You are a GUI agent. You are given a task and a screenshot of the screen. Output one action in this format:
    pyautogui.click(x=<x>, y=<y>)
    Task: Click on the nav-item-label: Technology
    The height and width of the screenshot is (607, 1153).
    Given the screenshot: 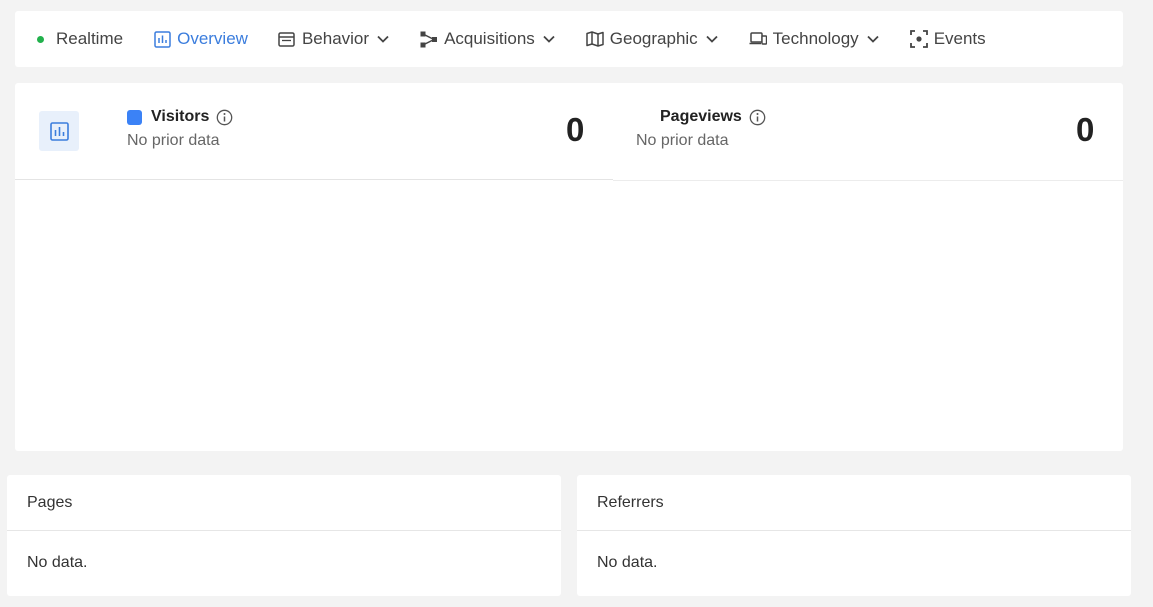 What is the action you would take?
    pyautogui.click(x=815, y=38)
    